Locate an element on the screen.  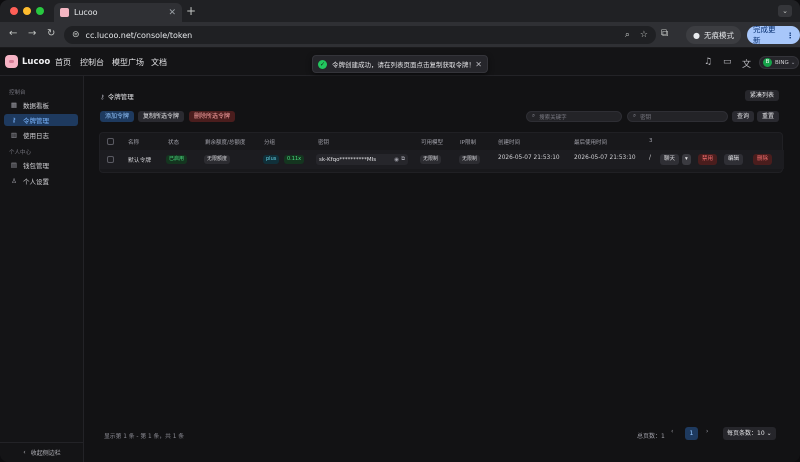
bookmark-star-icon: ☆ is located at coordinates (644, 35).